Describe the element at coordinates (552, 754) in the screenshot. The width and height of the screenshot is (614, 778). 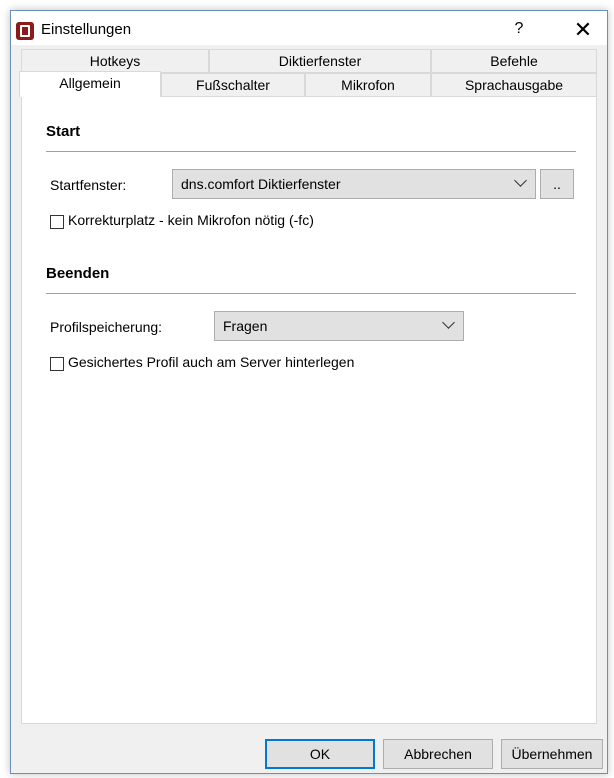
I see `apply-button: Übernehmen` at that location.